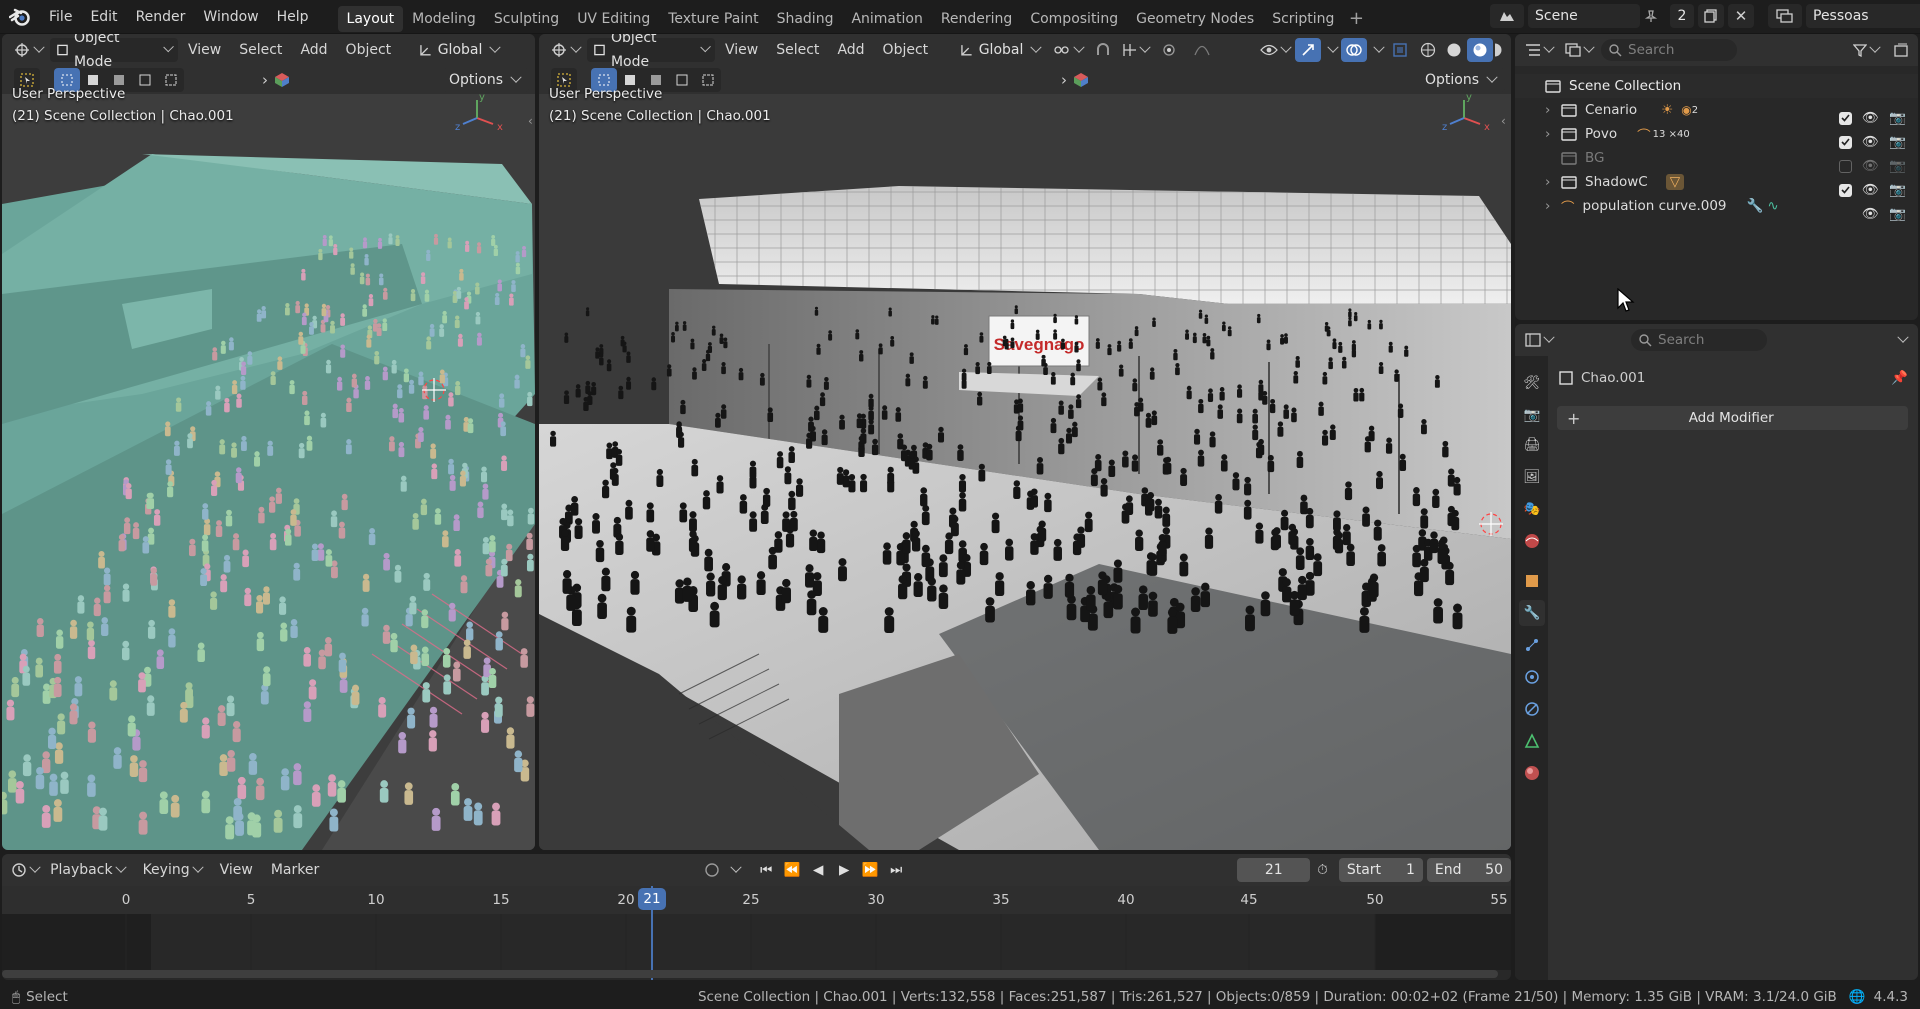 The height and width of the screenshot is (1009, 1920). Describe the element at coordinates (1532, 773) in the screenshot. I see `material-tab-icon` at that location.